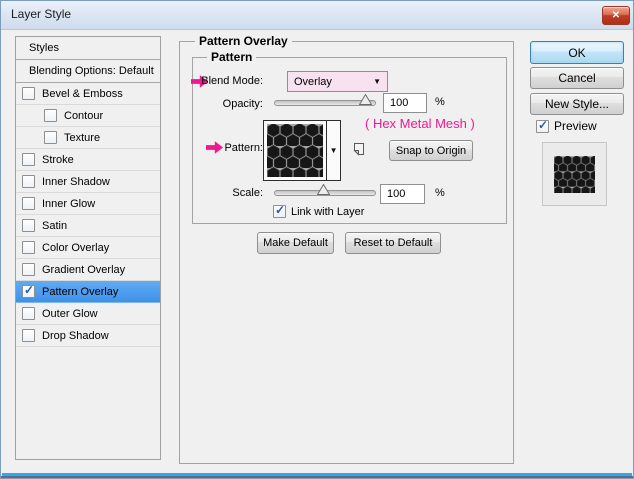  Describe the element at coordinates (295, 243) in the screenshot. I see `make-default-button: Make Default` at that location.